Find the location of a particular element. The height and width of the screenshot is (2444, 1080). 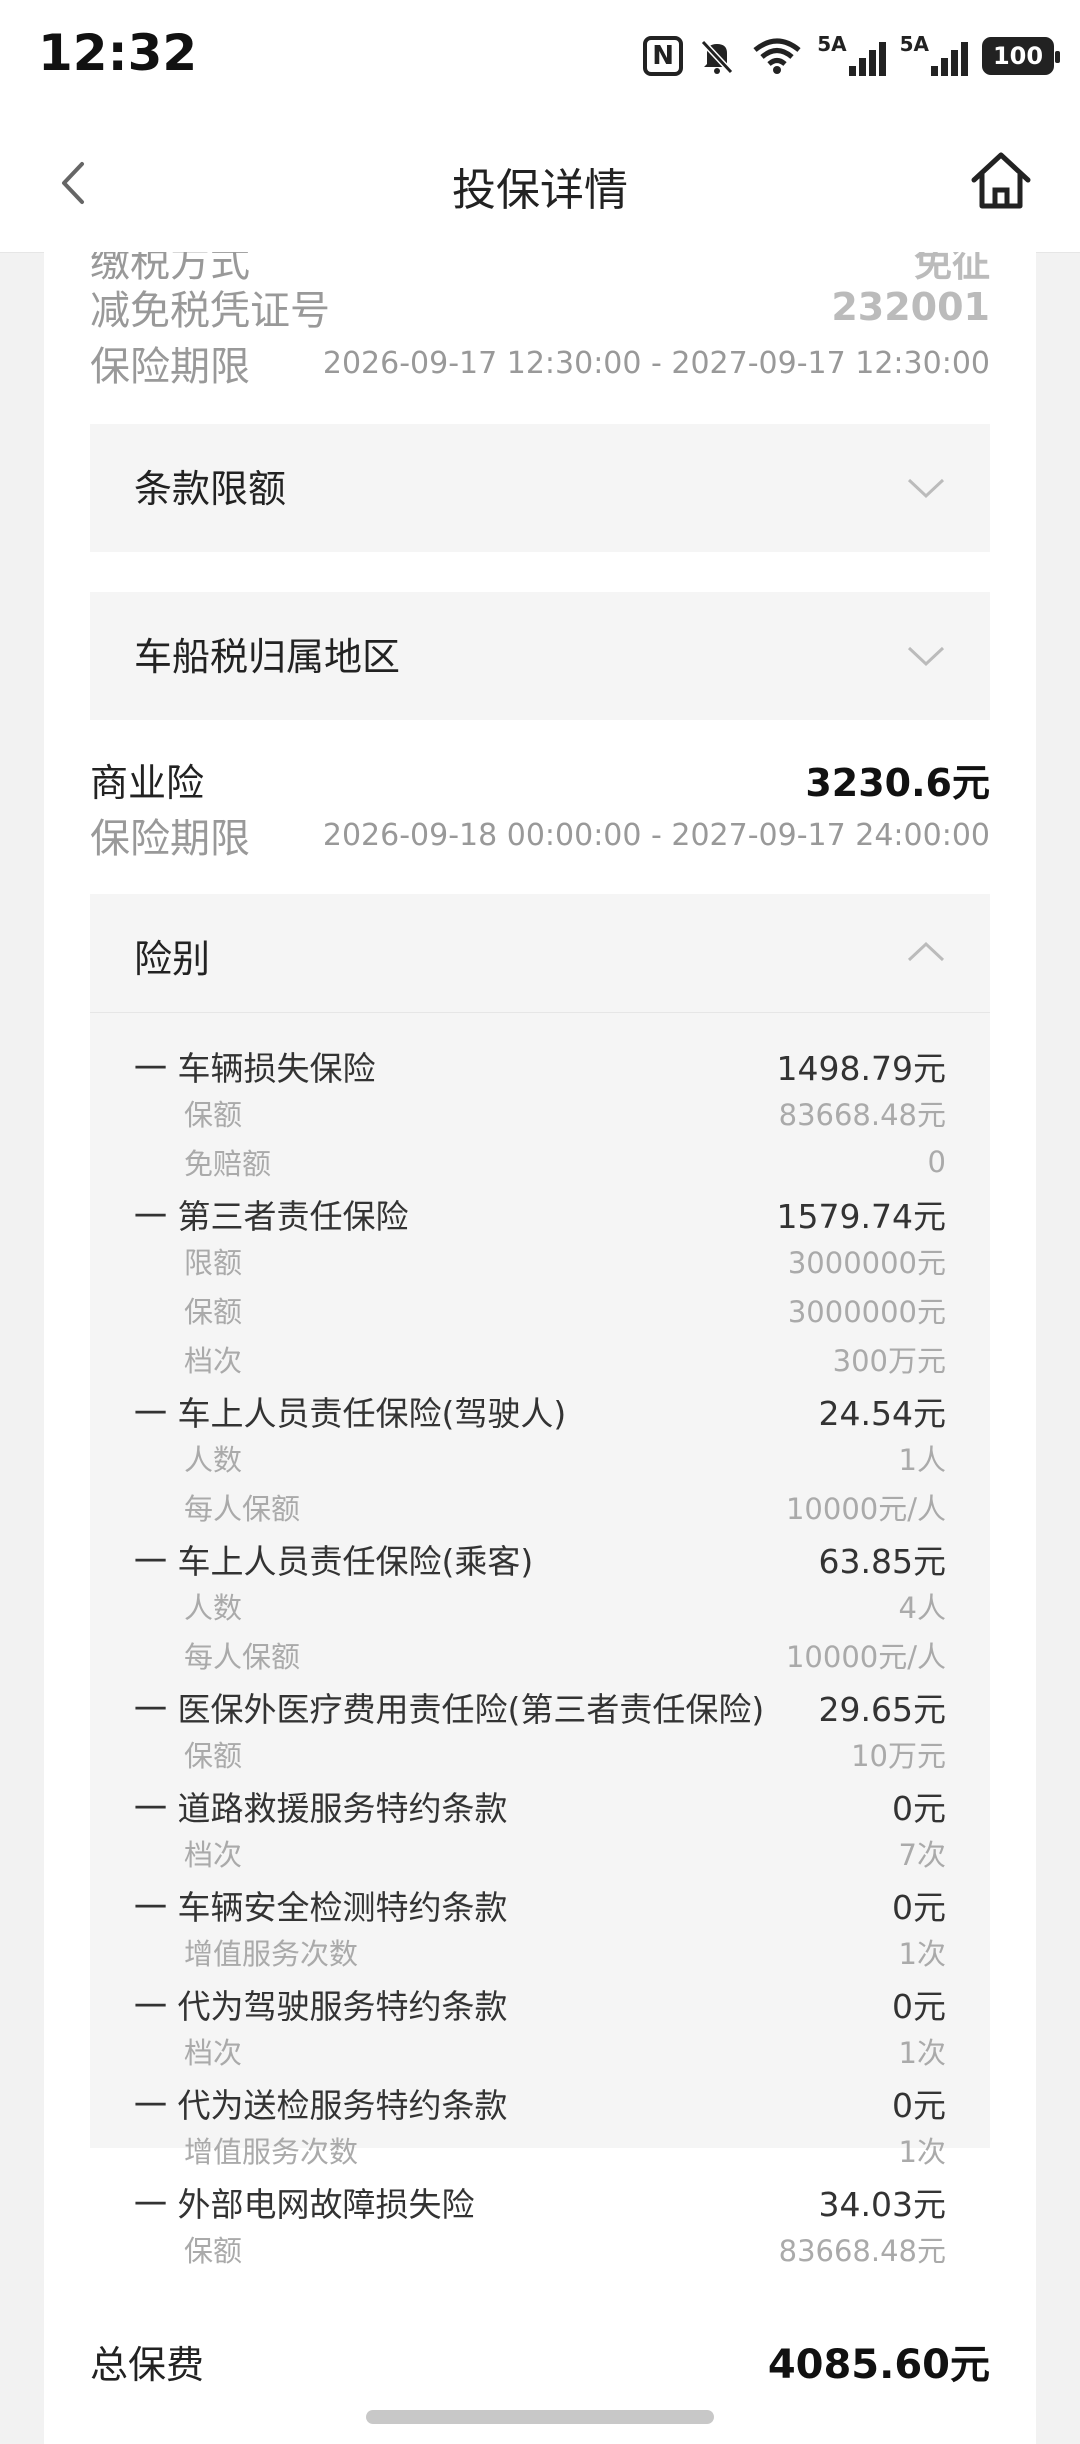

coverage-item-name: 一 外部电网故障损失险 is located at coordinates (304, 2204).